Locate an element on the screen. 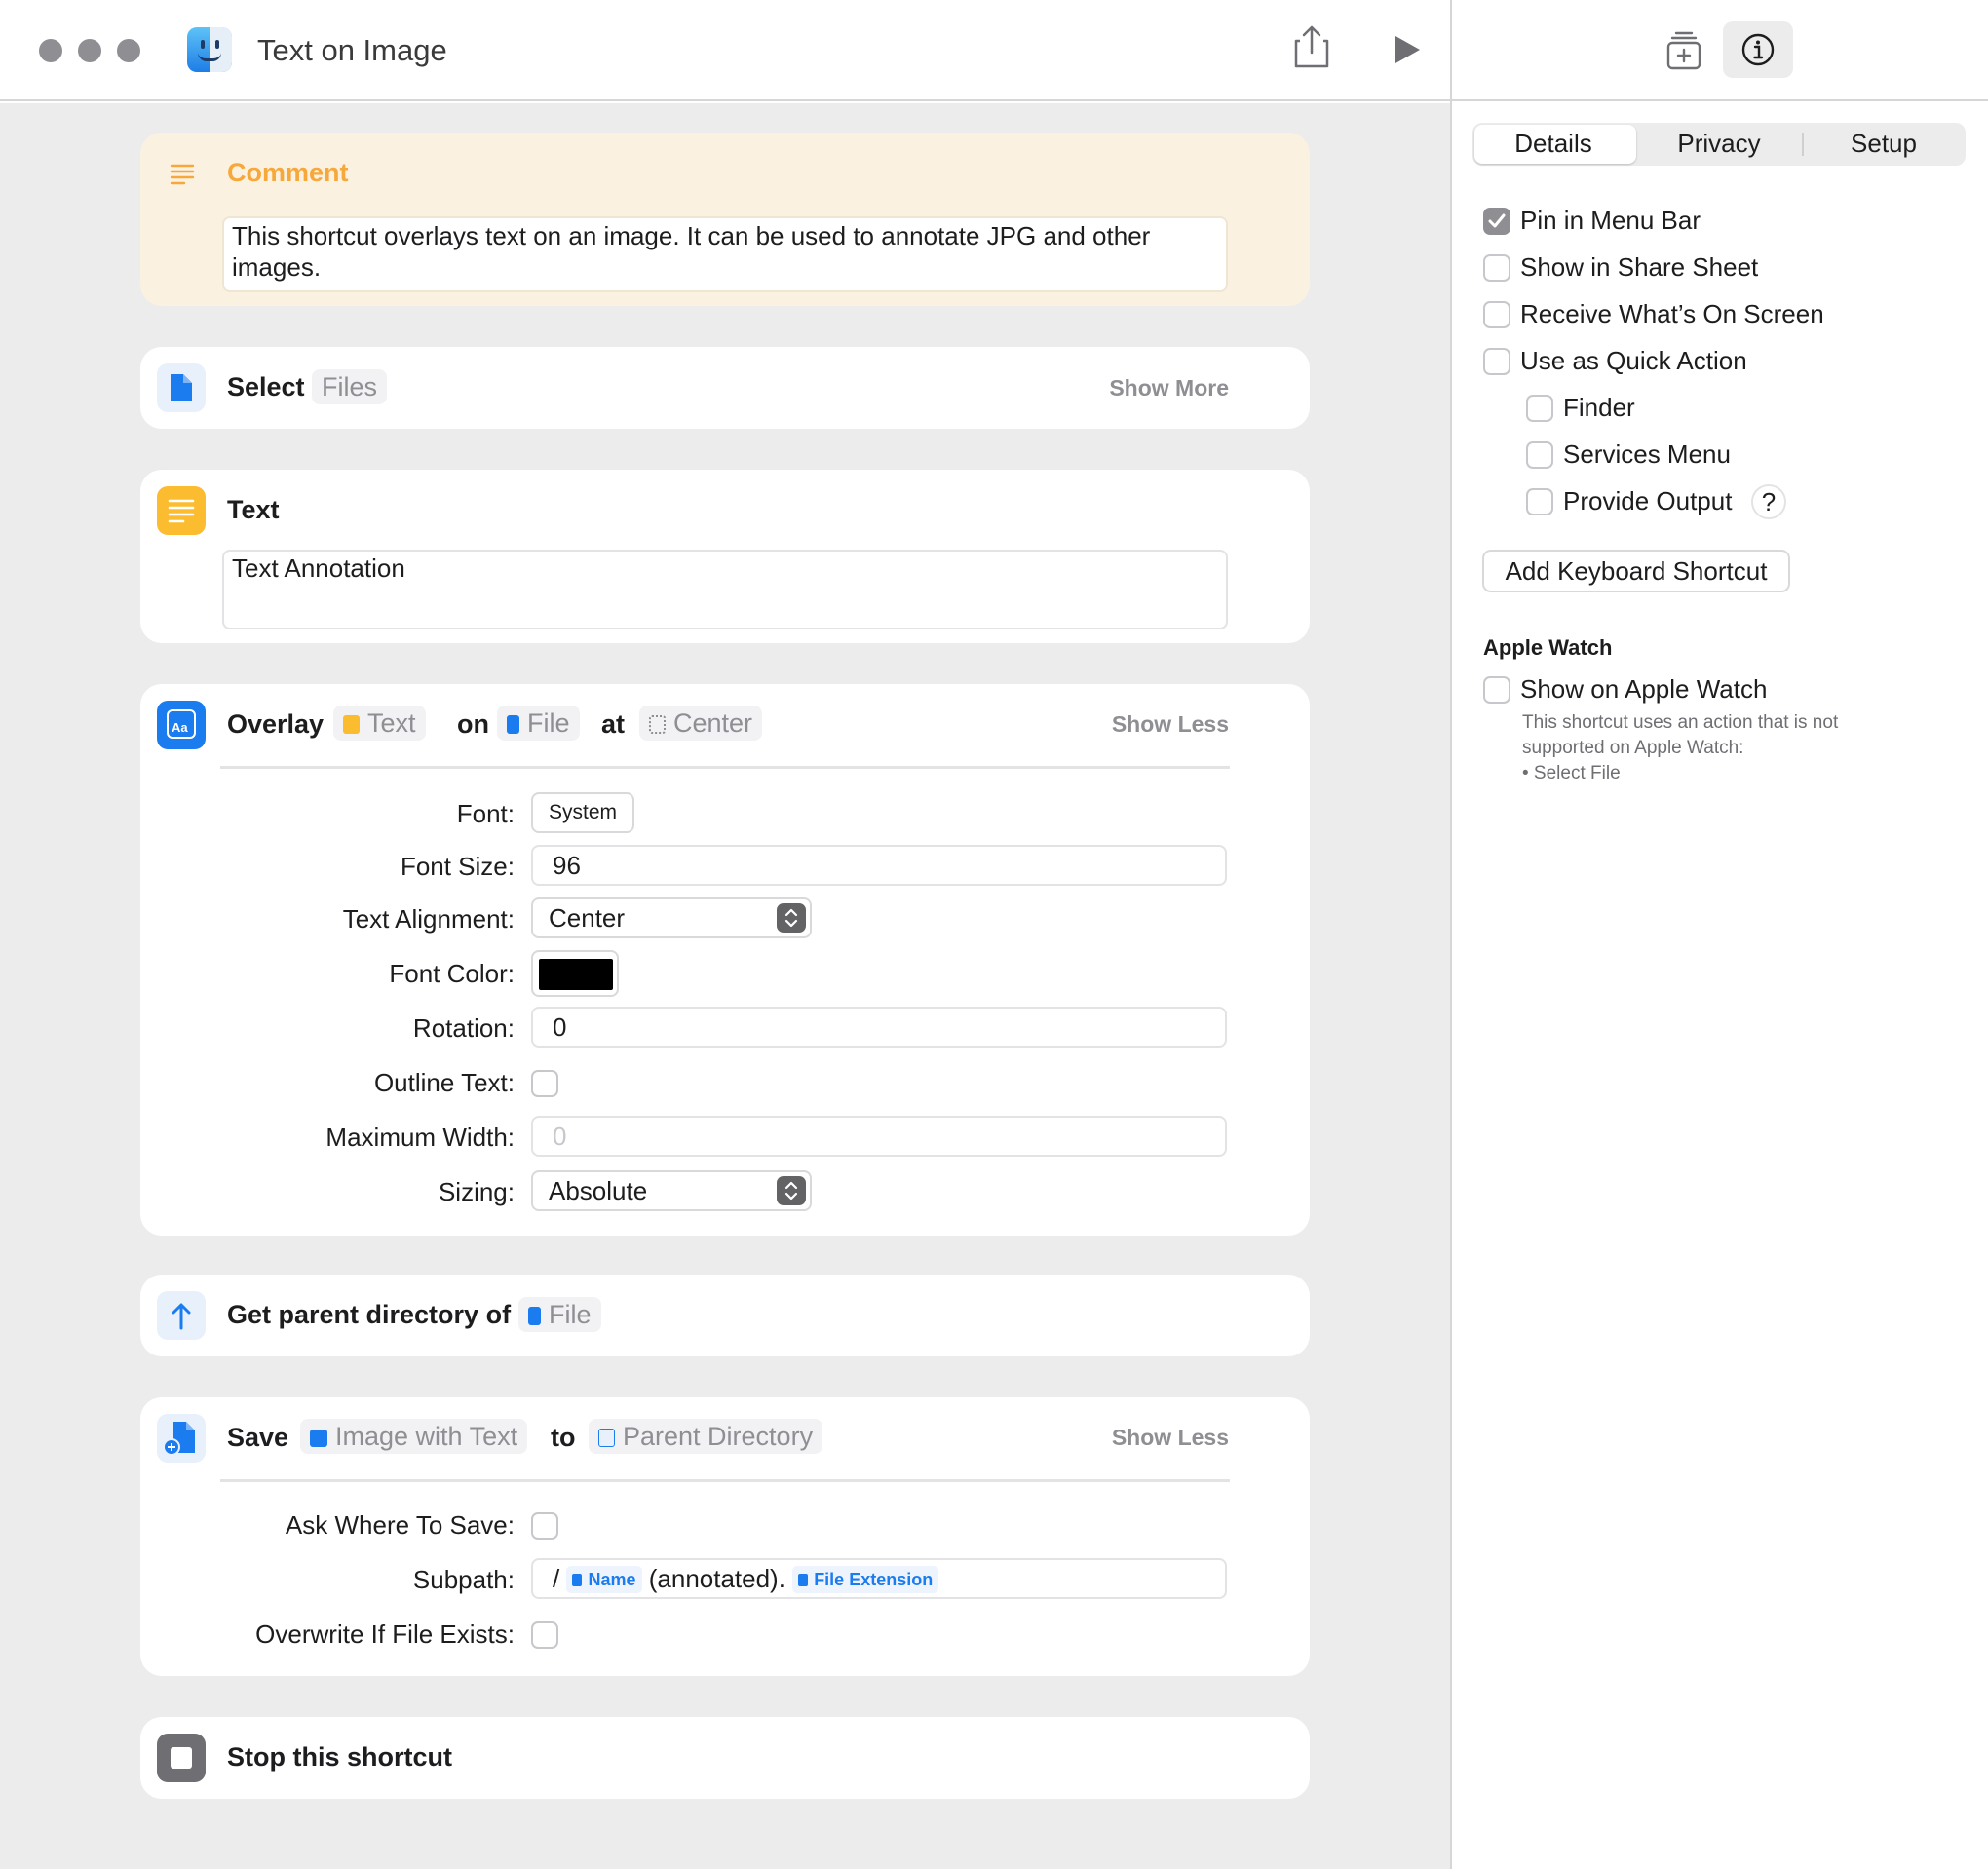 This screenshot has width=1988, height=1869. info-icon is located at coordinates (1758, 49).